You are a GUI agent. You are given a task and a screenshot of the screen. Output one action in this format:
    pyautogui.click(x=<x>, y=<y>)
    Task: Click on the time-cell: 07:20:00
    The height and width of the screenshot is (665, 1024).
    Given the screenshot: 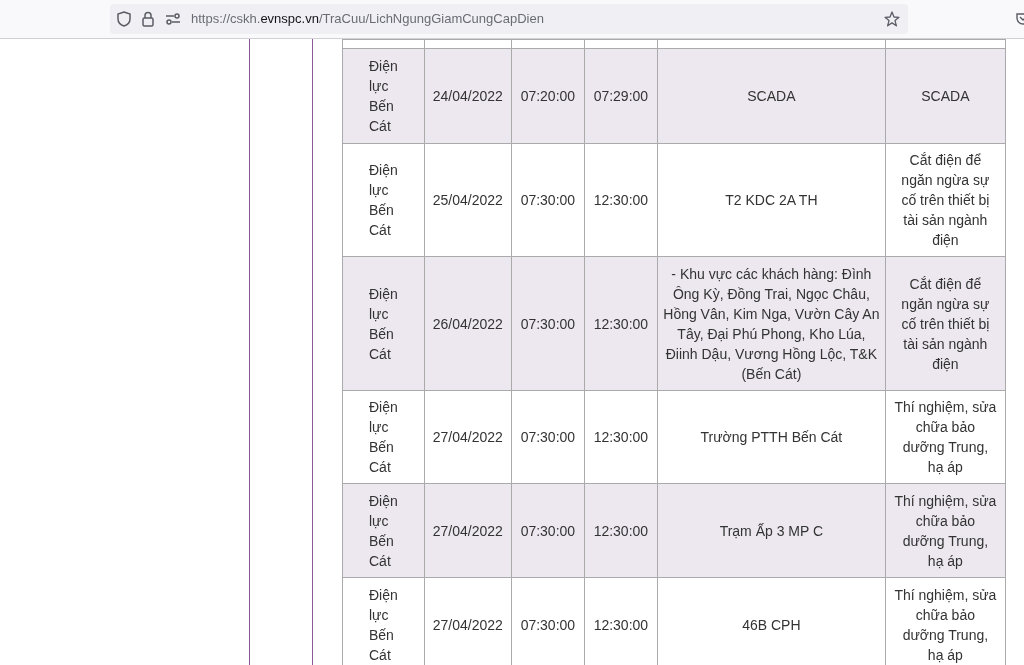 What is the action you would take?
    pyautogui.click(x=548, y=96)
    